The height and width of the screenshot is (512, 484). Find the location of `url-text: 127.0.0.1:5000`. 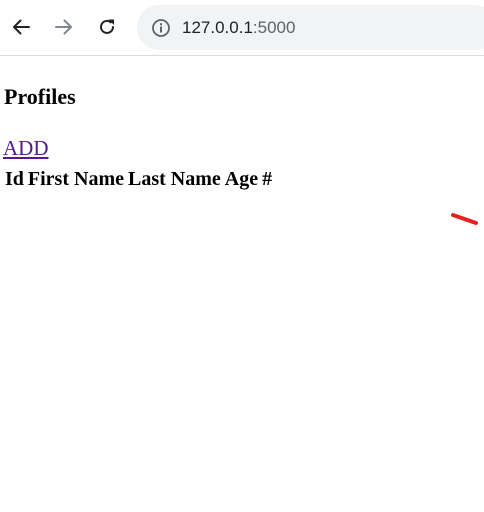

url-text: 127.0.0.1:5000 is located at coordinates (238, 28).